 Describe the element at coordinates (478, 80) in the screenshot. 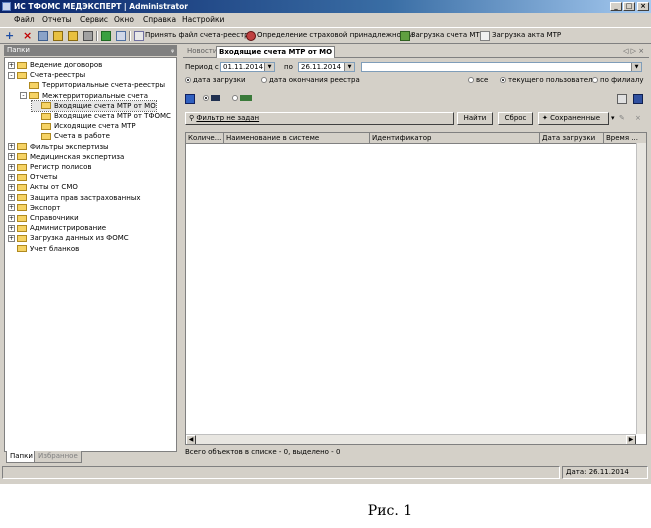

I see `radio-all: все` at that location.